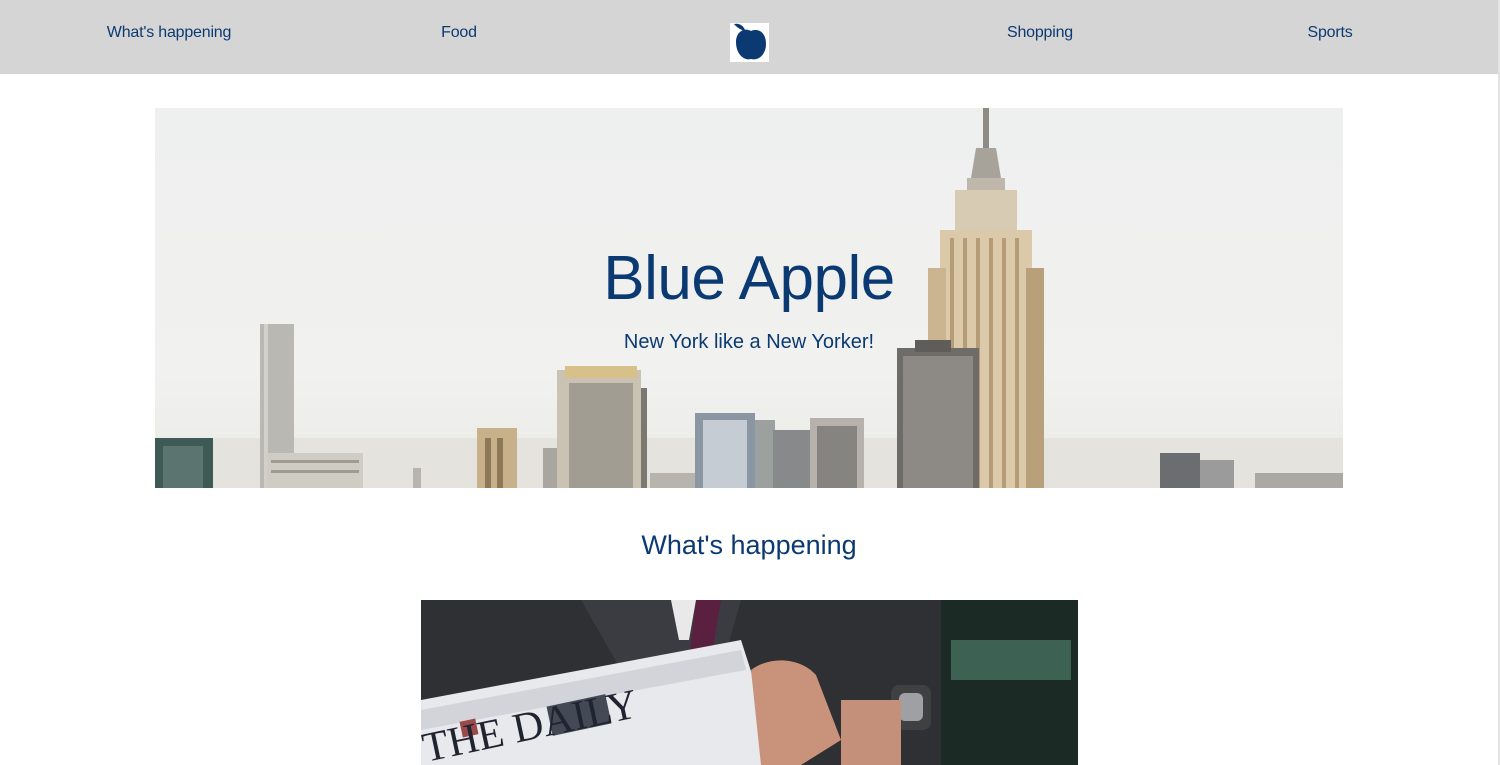 This screenshot has width=1500, height=765. What do you see at coordinates (1040, 33) in the screenshot?
I see `nav-link-shopping: Shopping` at bounding box center [1040, 33].